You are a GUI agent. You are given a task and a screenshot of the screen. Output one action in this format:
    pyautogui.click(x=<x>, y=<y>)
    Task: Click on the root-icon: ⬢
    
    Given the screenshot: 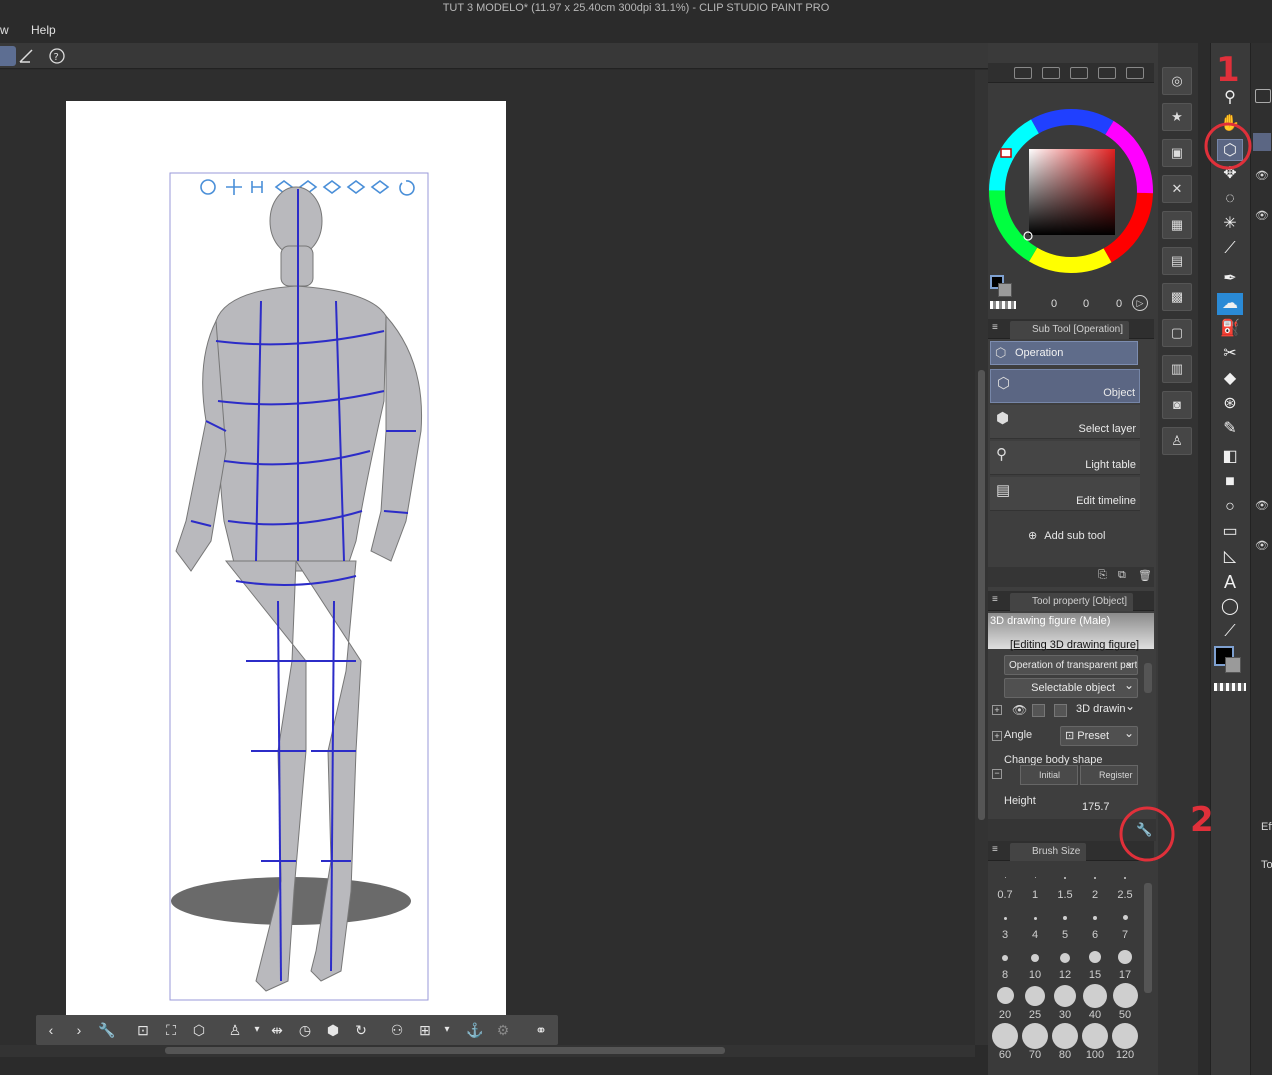 What is the action you would take?
    pyautogui.click(x=333, y=1030)
    